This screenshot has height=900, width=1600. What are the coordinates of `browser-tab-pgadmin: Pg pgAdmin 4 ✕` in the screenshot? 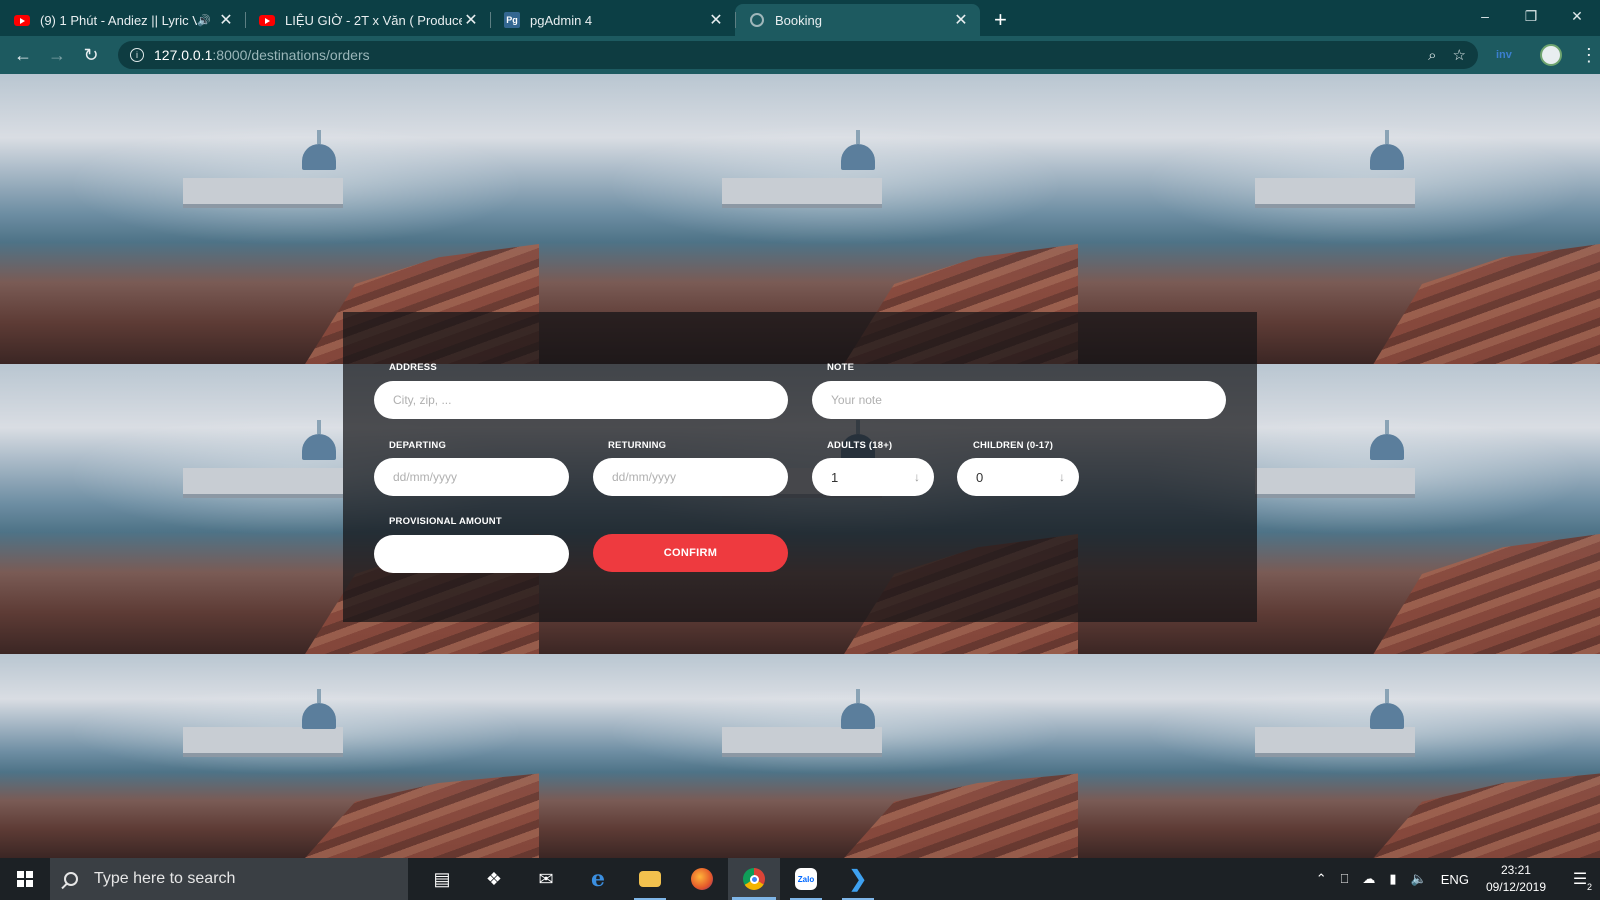 It's located at (612, 20).